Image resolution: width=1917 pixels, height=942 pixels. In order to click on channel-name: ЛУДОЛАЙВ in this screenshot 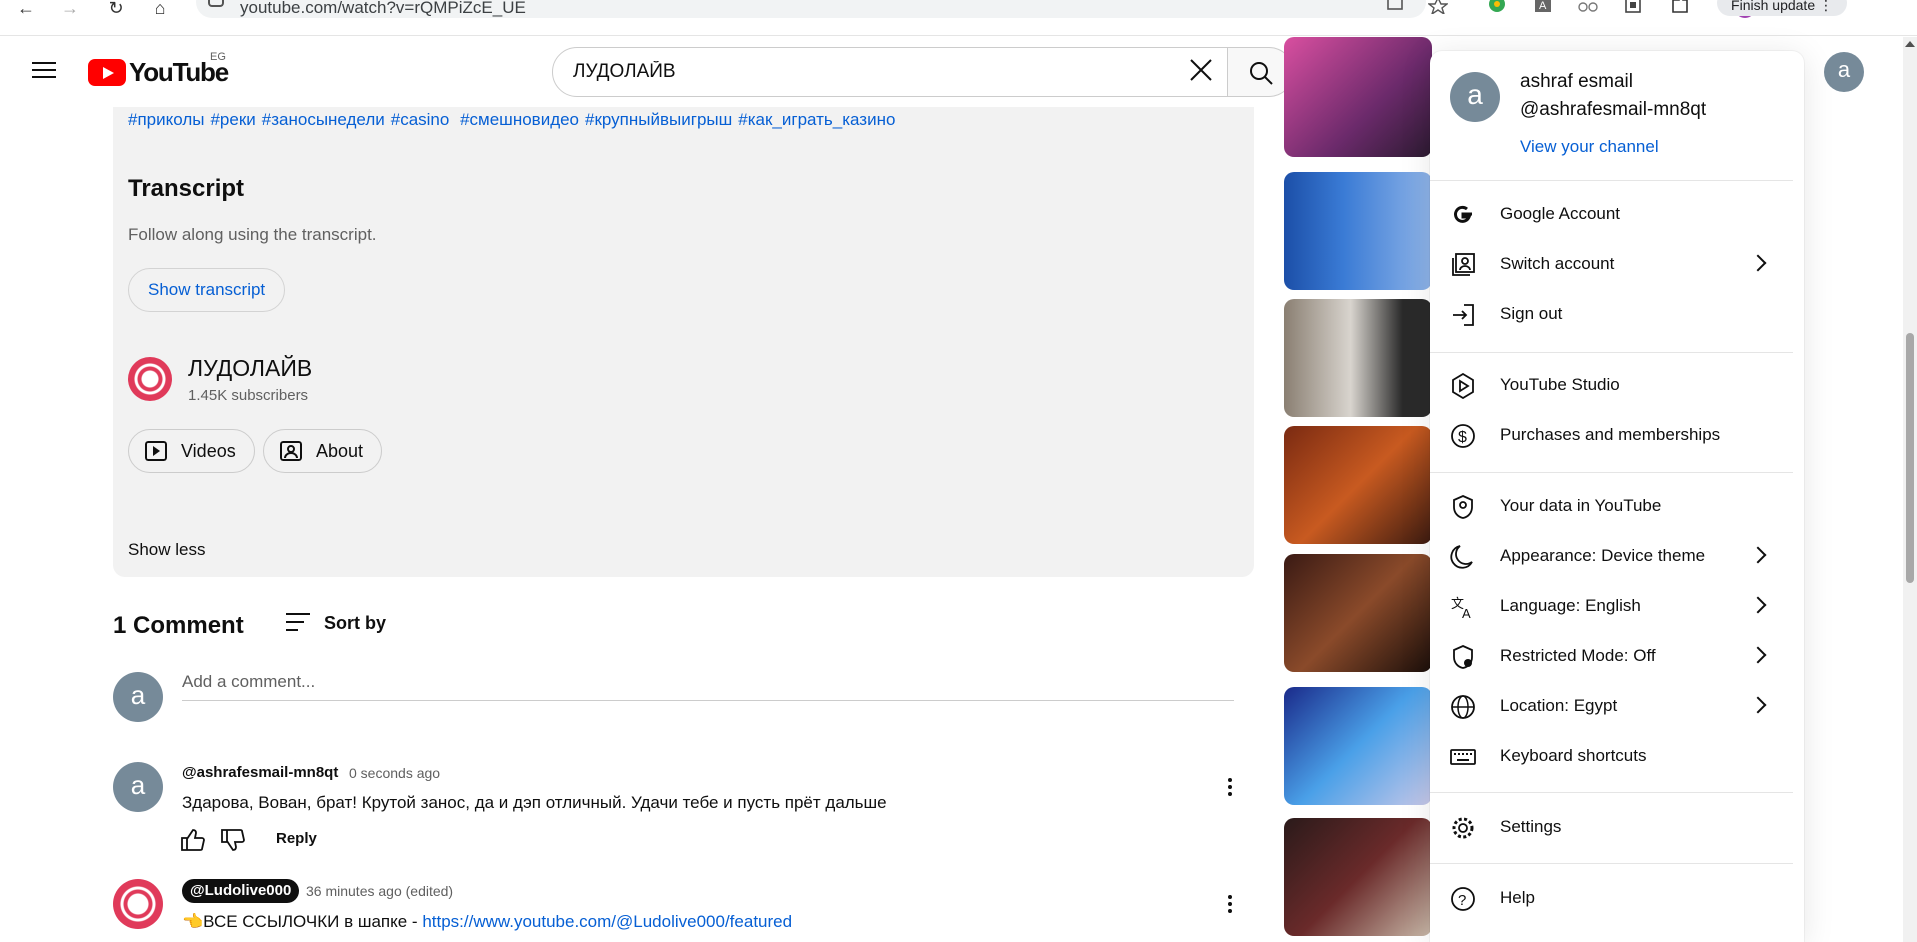, I will do `click(250, 368)`.